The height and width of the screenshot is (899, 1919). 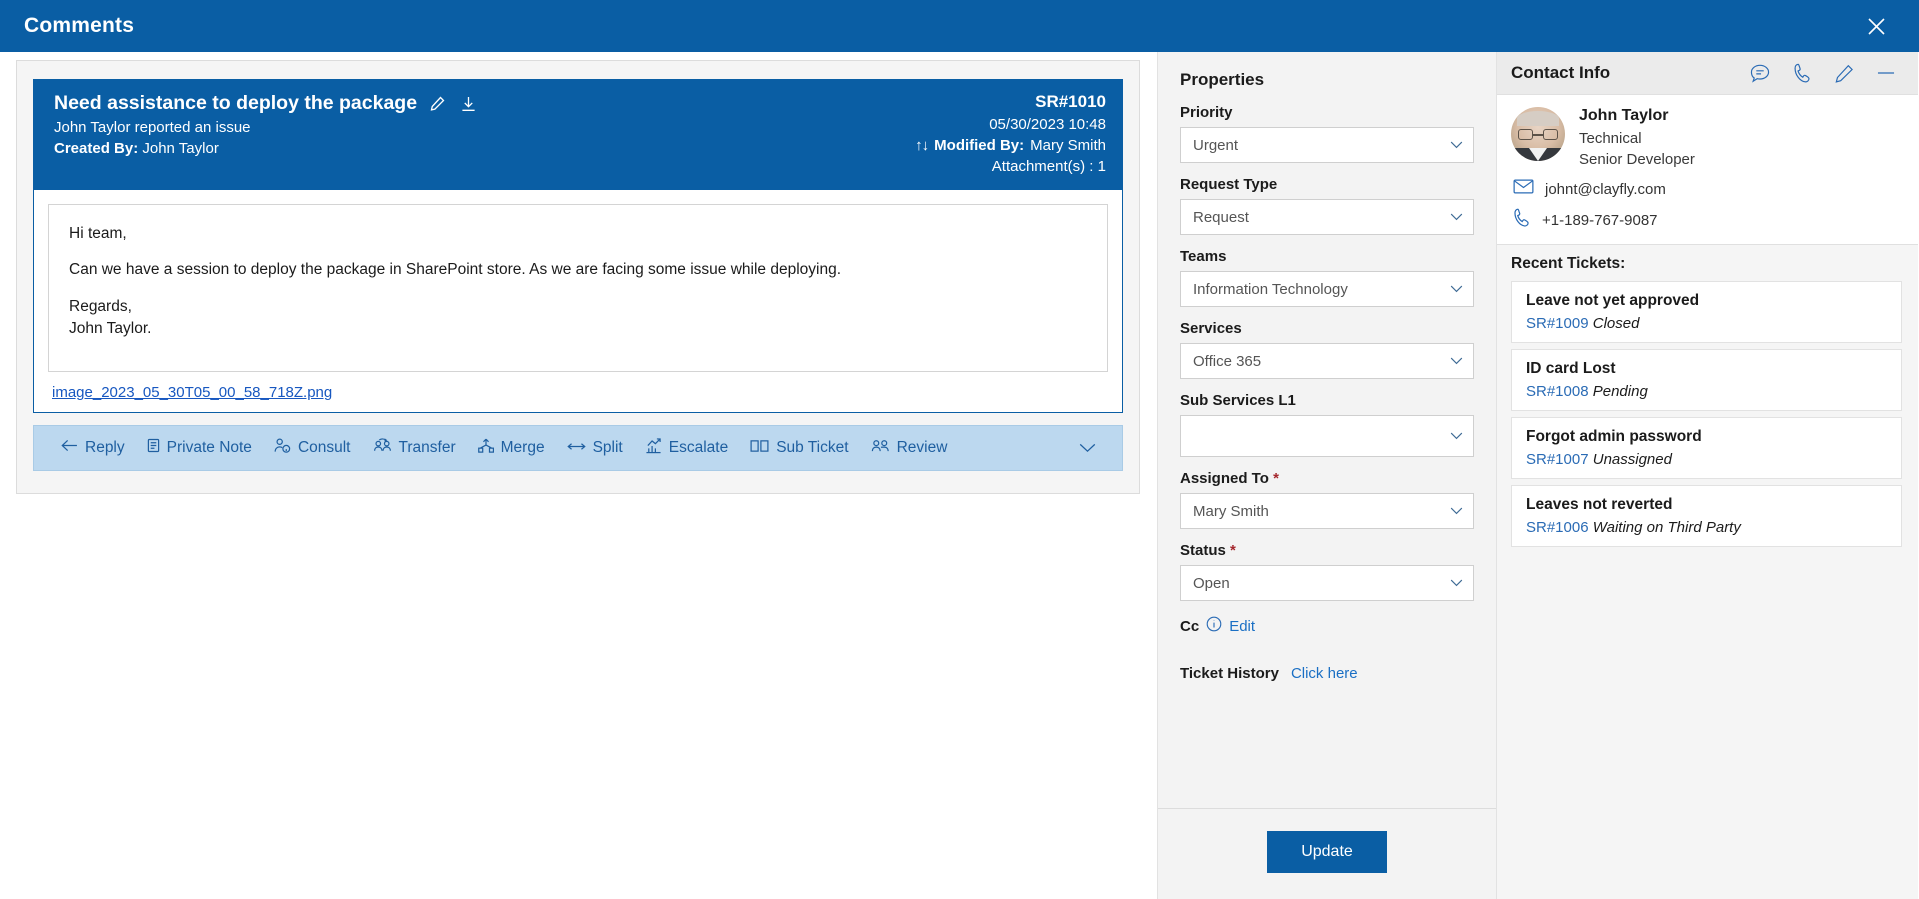 What do you see at coordinates (152, 127) in the screenshot?
I see `ticket-subtitle: John Taylor reported an issue` at bounding box center [152, 127].